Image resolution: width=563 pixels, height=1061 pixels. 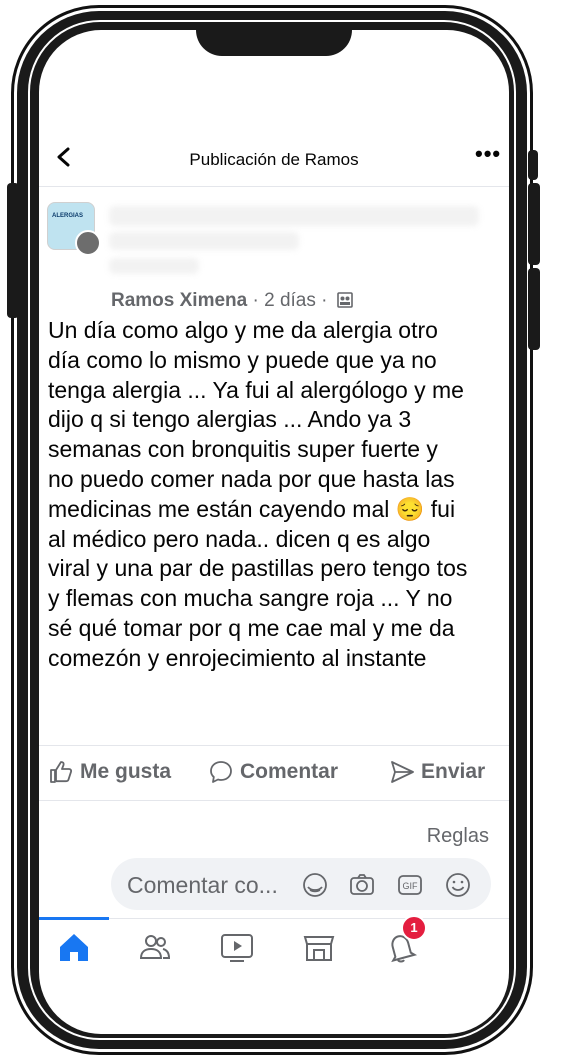 I want to click on avatar-sticker-icon, so click(x=315, y=885).